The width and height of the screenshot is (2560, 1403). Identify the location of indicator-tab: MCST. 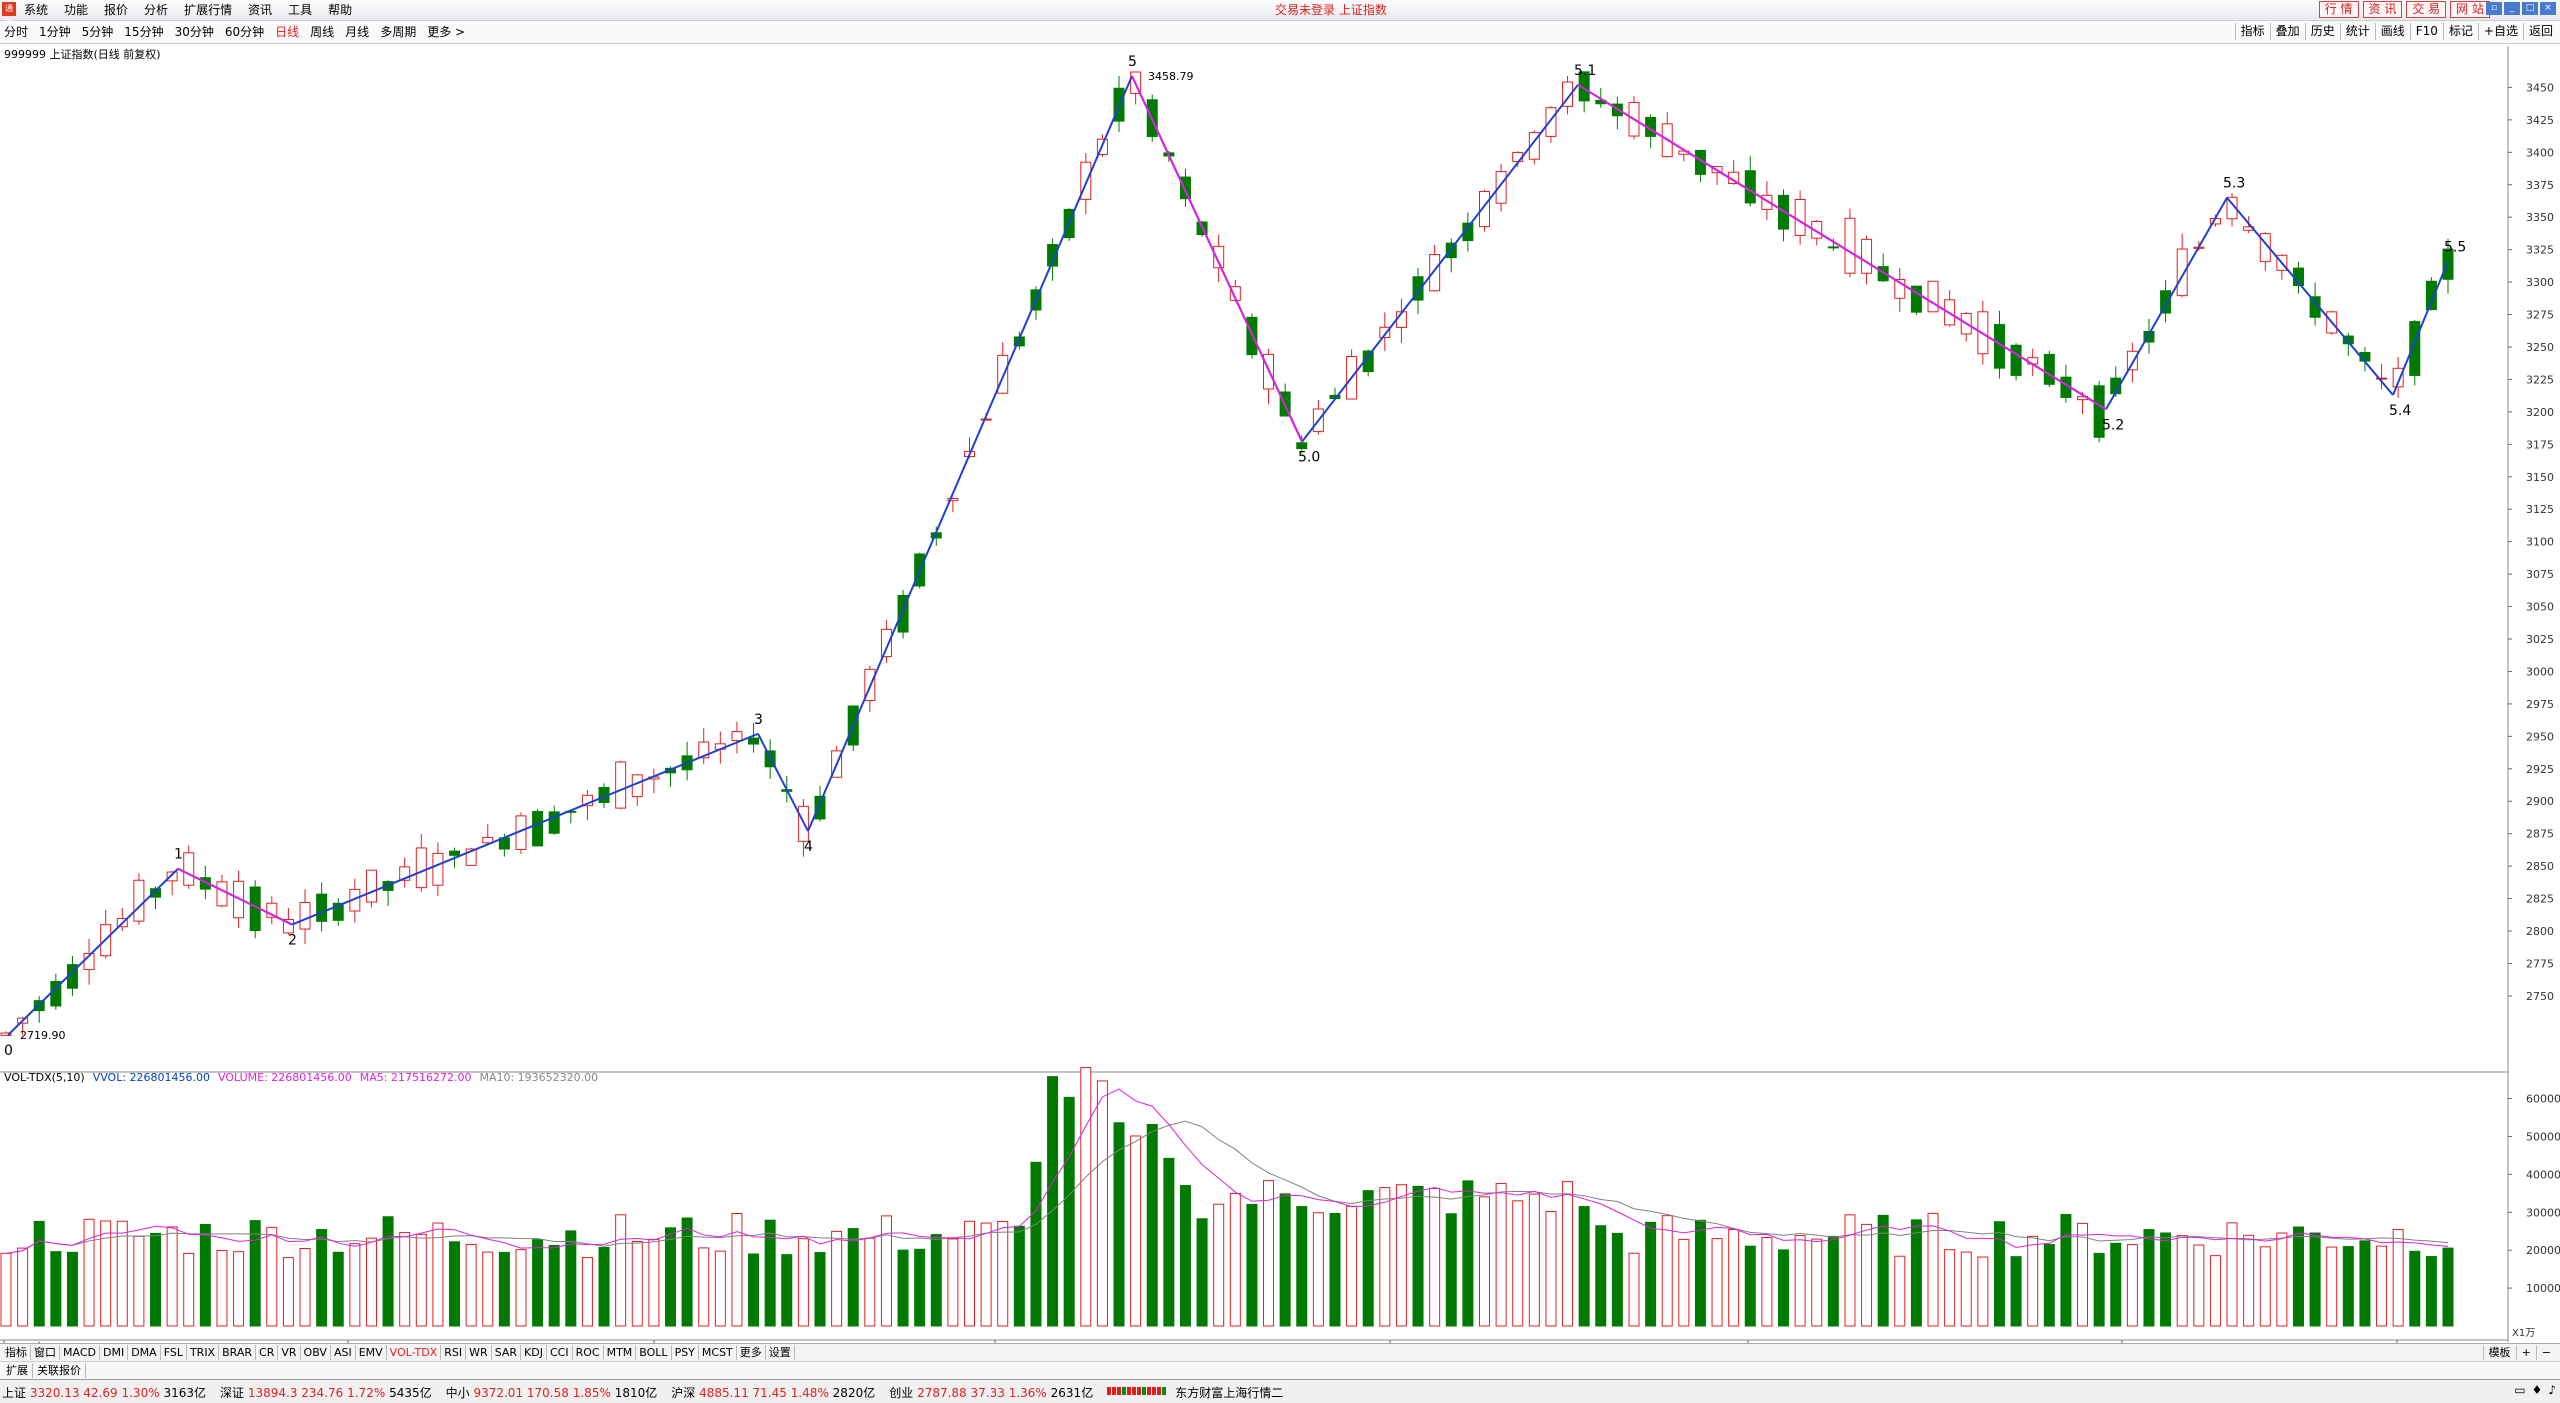
(718, 1352).